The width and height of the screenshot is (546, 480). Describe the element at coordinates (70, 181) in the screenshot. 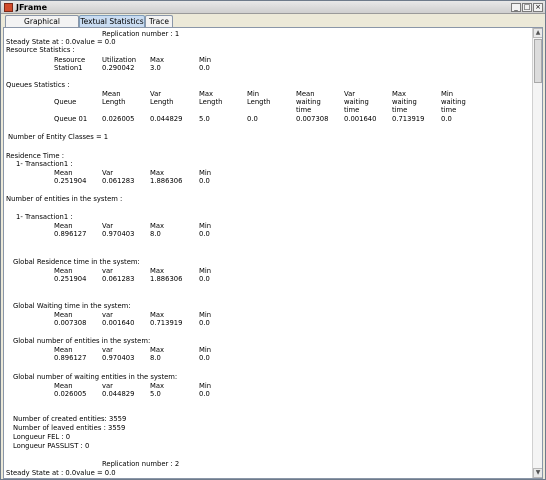

I see `stat-value: 0.251904` at that location.